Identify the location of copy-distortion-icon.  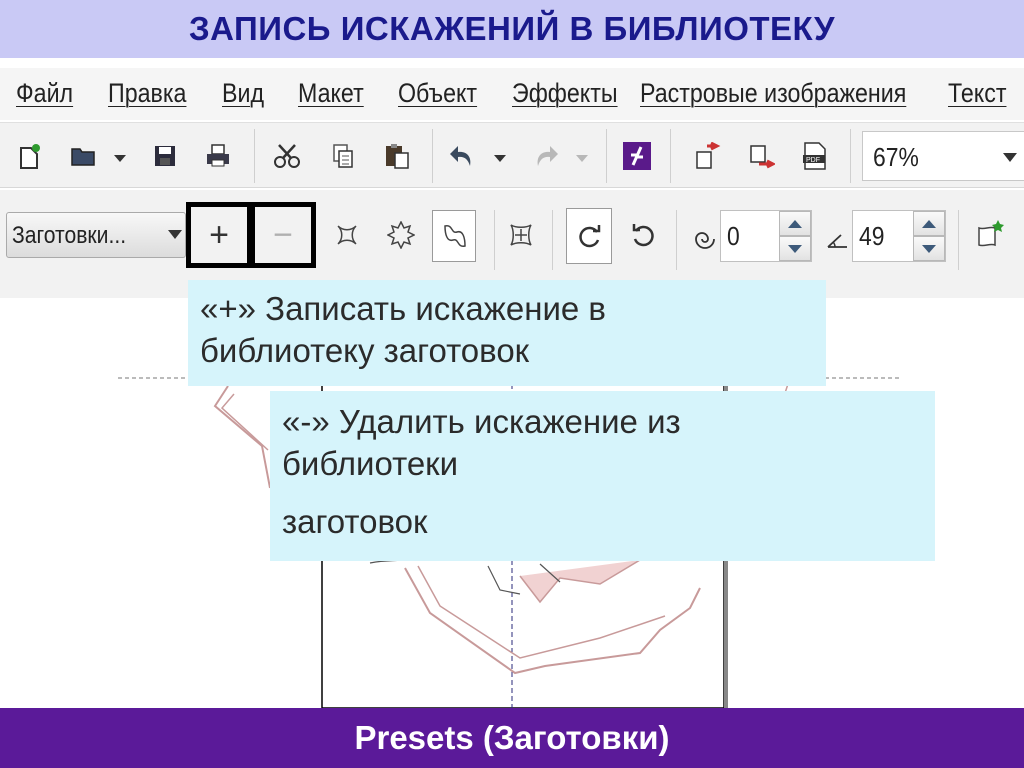
(991, 233).